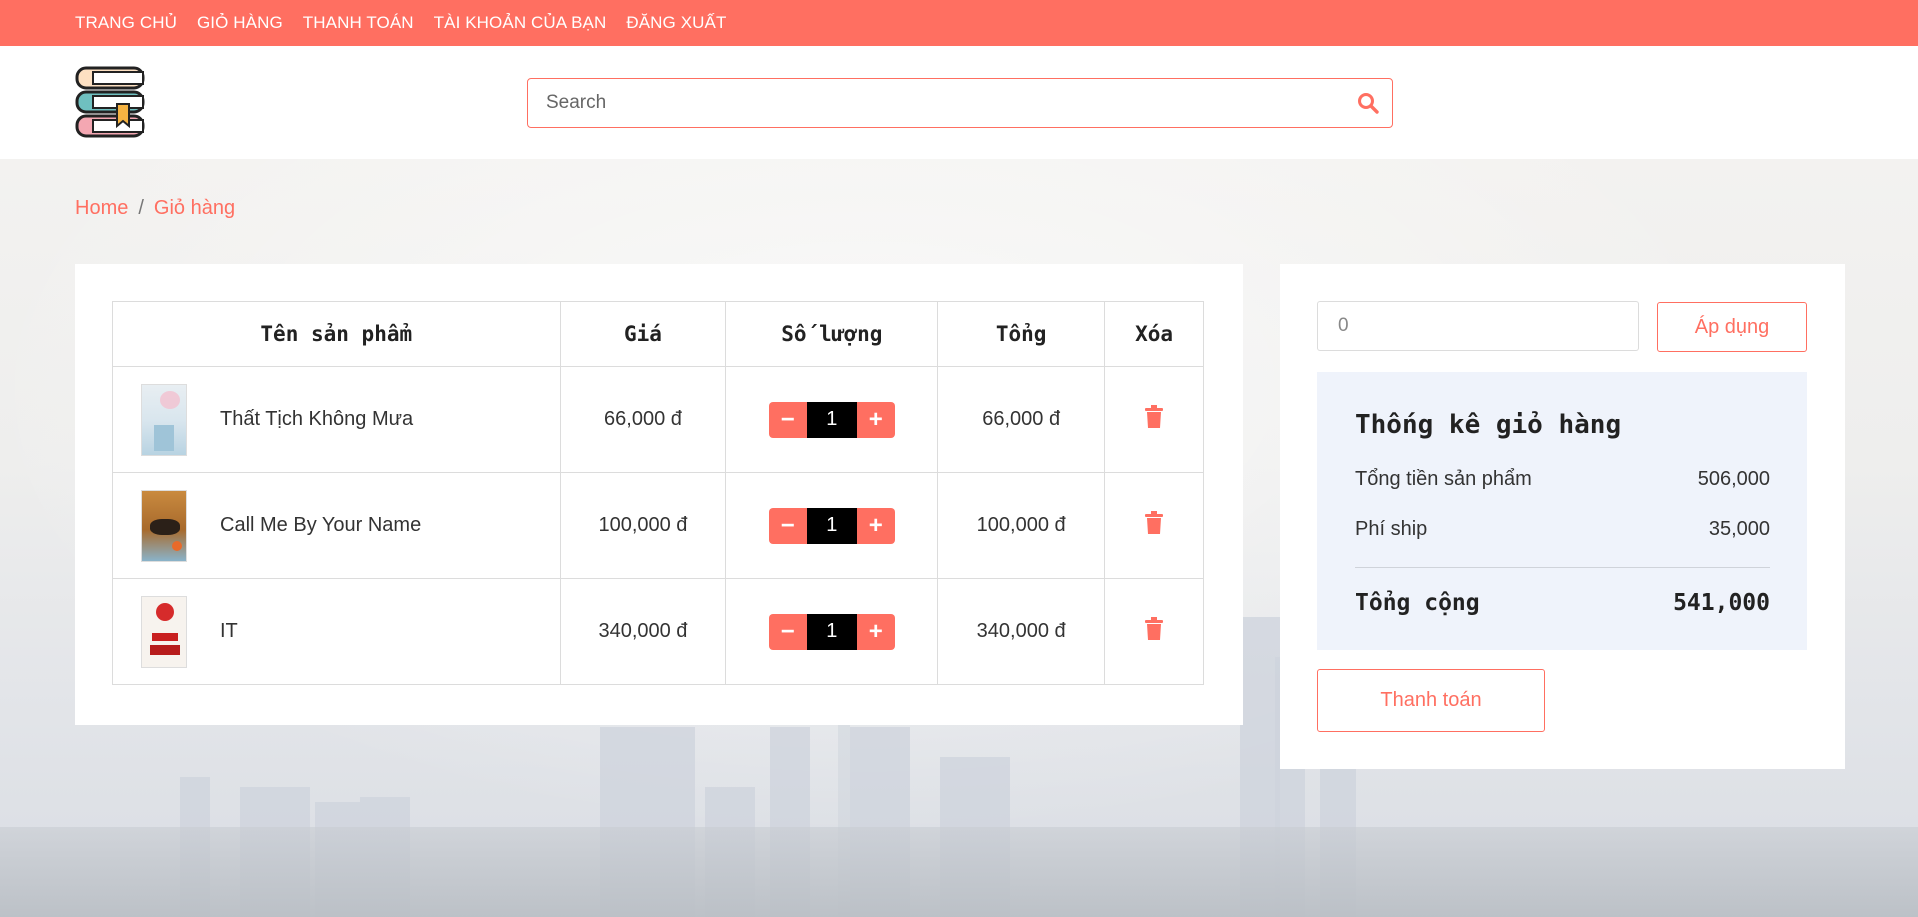  I want to click on nav-item-home: TRANG CHỦ, so click(126, 23).